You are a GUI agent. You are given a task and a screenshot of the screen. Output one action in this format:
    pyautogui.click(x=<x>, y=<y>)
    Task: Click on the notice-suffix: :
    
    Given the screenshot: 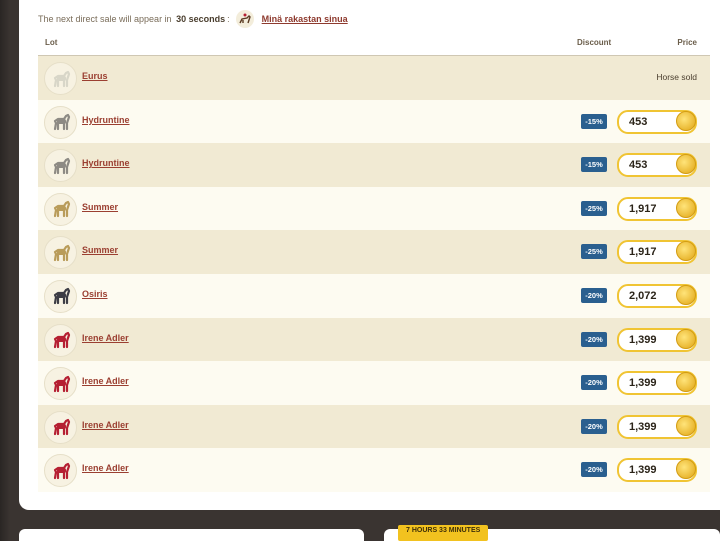 What is the action you would take?
    pyautogui.click(x=228, y=19)
    